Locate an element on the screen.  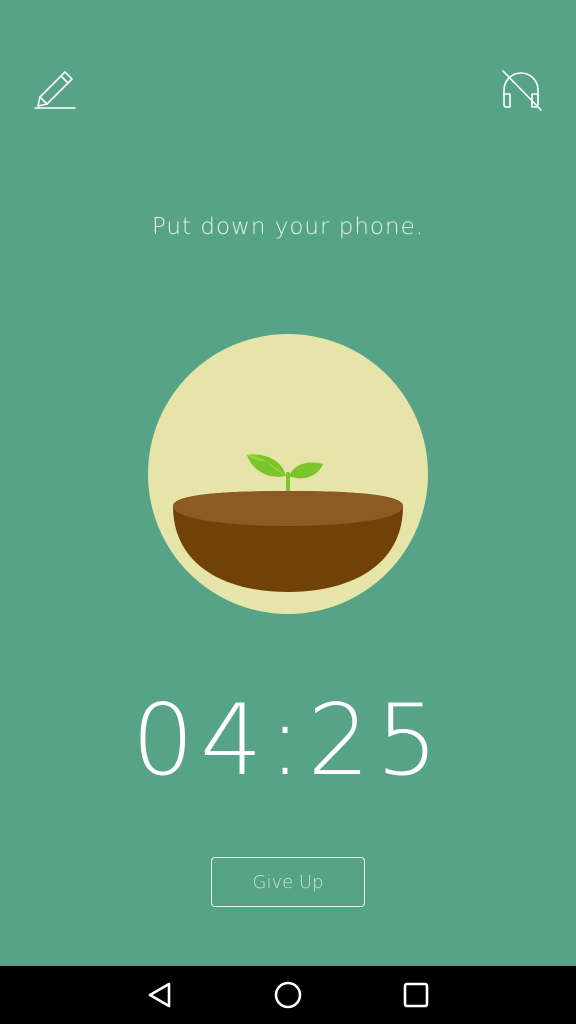
circle-home-icon is located at coordinates (288, 995).